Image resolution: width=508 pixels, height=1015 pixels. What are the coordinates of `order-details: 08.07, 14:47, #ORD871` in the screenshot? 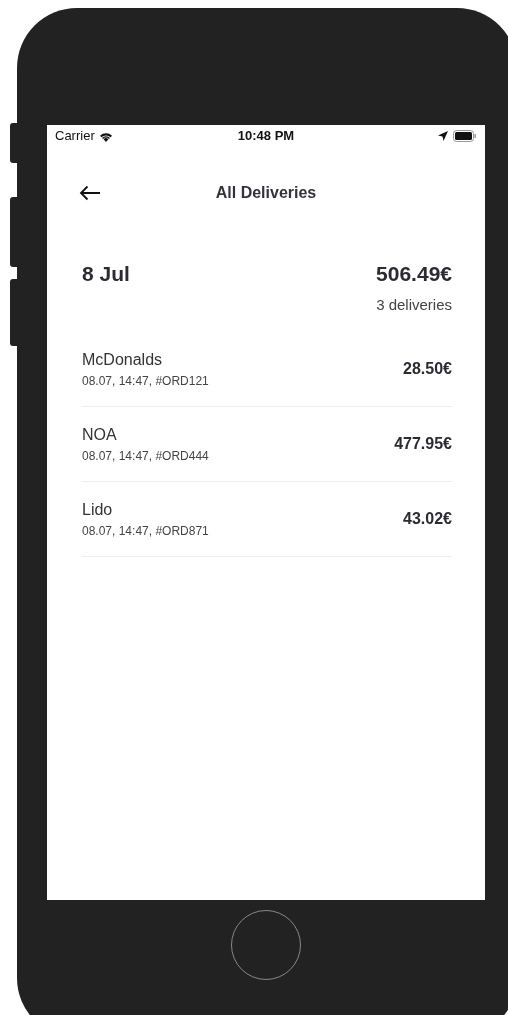 It's located at (145, 531).